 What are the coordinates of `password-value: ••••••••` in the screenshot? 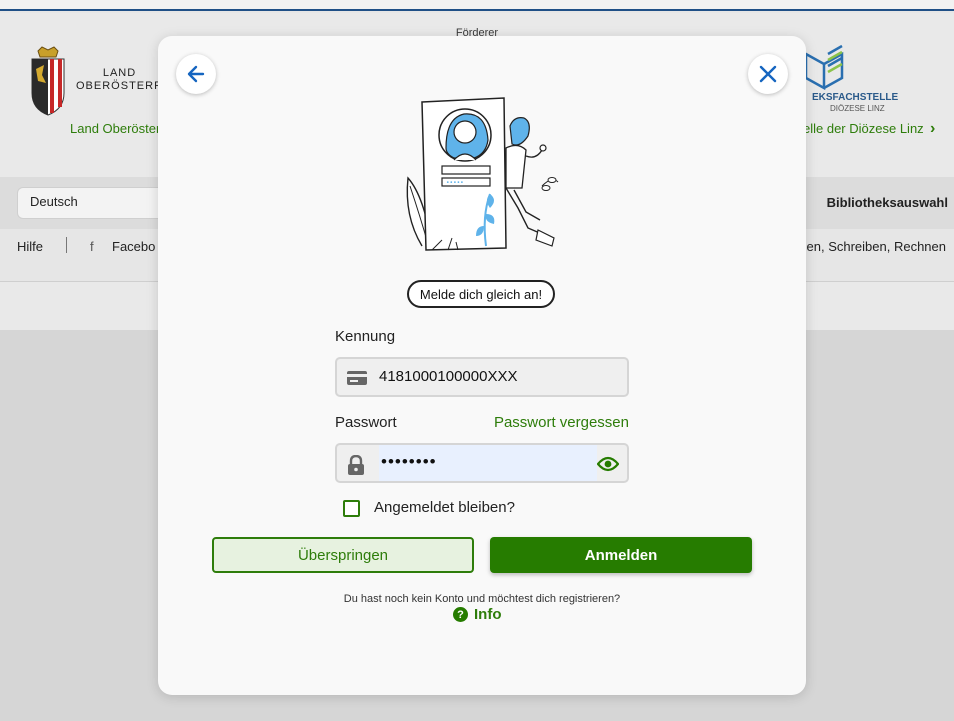 It's located at (409, 461).